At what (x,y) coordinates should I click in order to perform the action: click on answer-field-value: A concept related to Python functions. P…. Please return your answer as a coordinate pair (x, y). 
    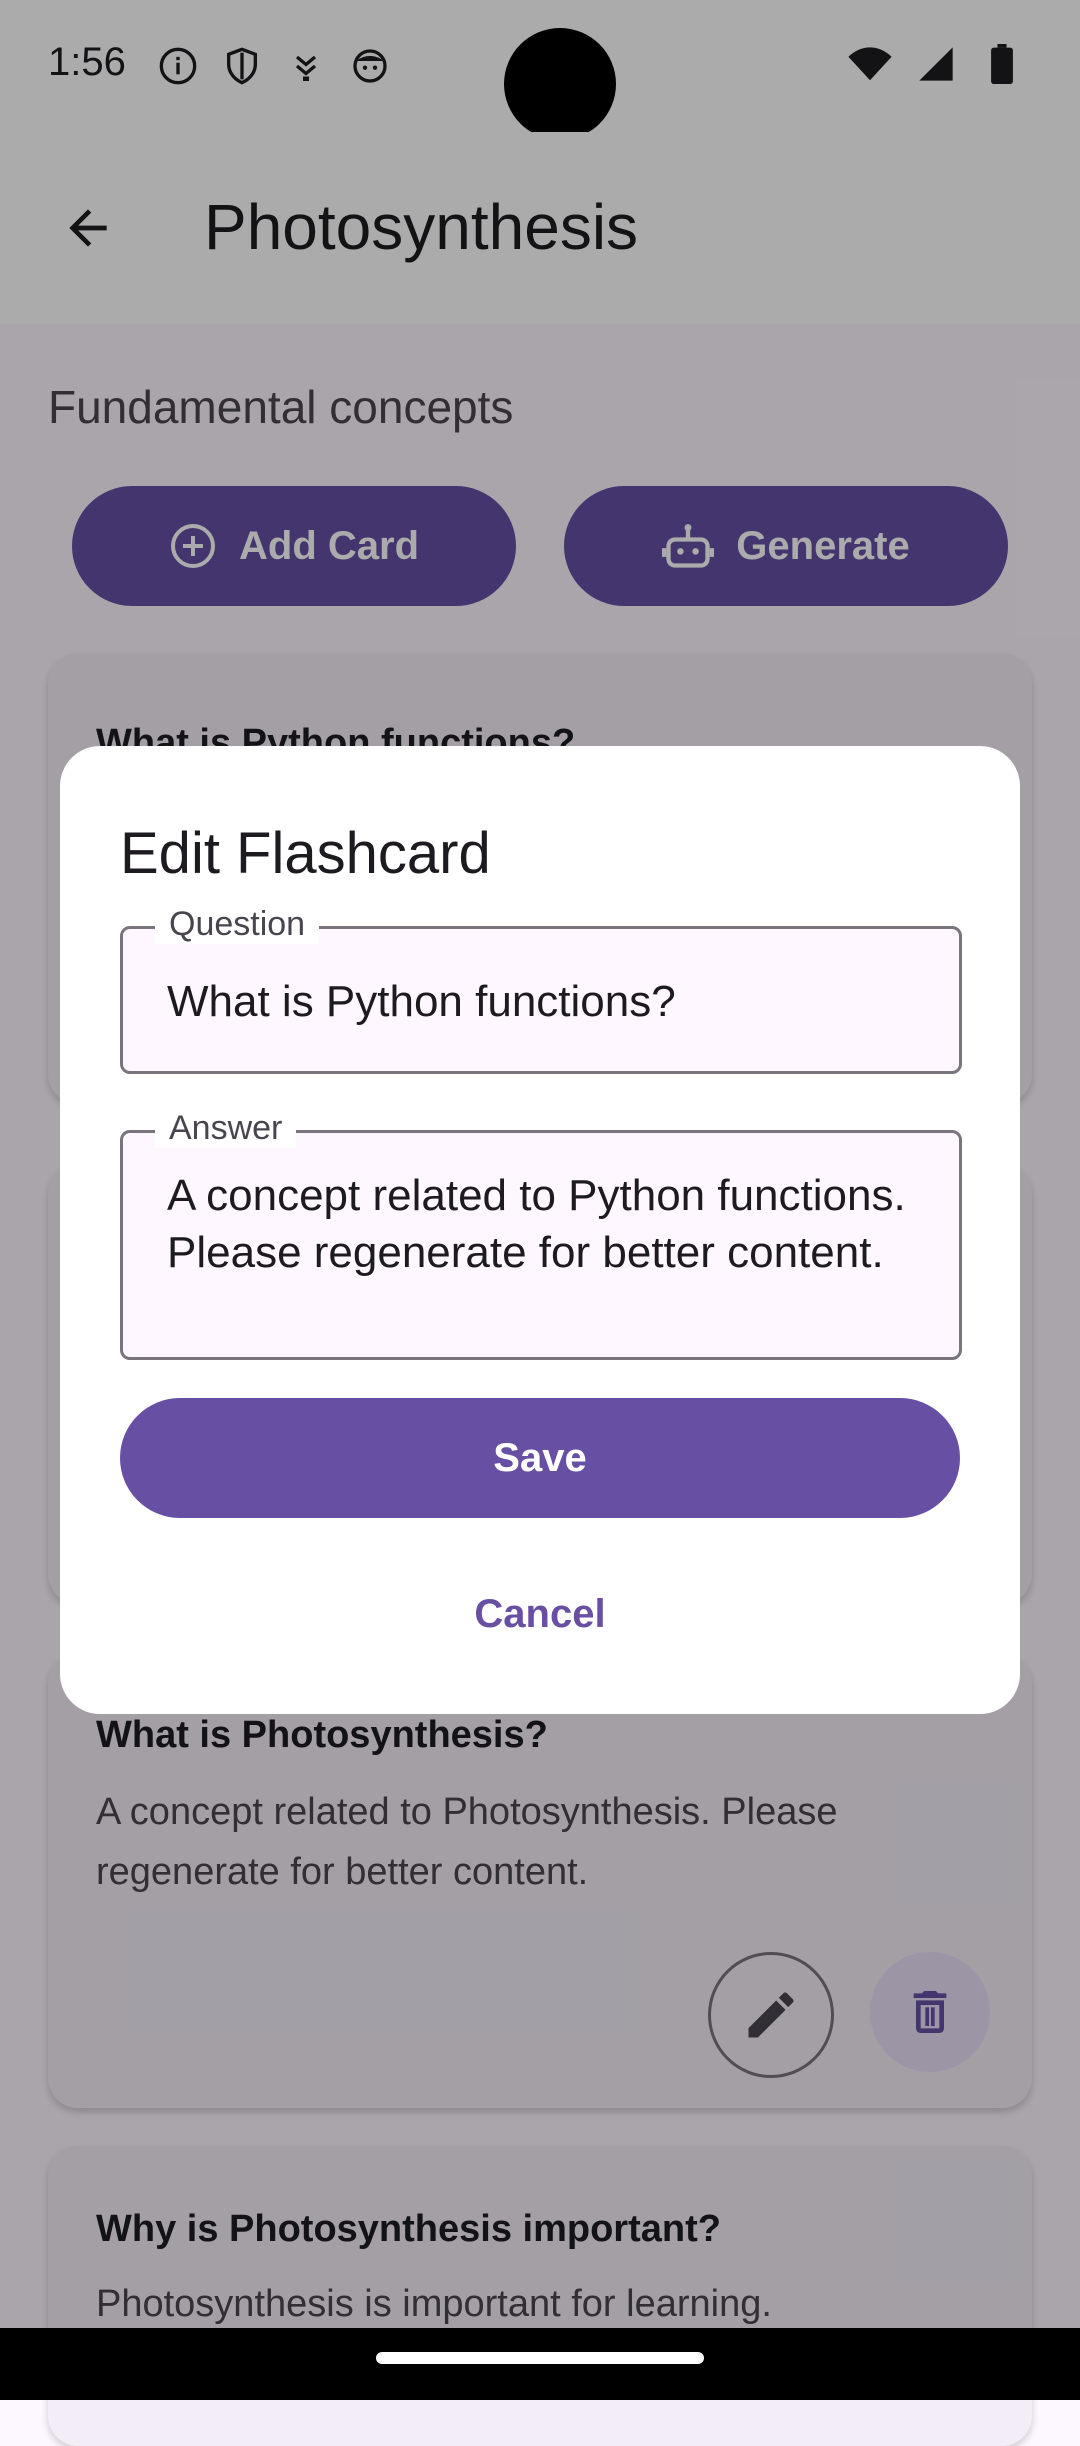
    Looking at the image, I should click on (547, 1224).